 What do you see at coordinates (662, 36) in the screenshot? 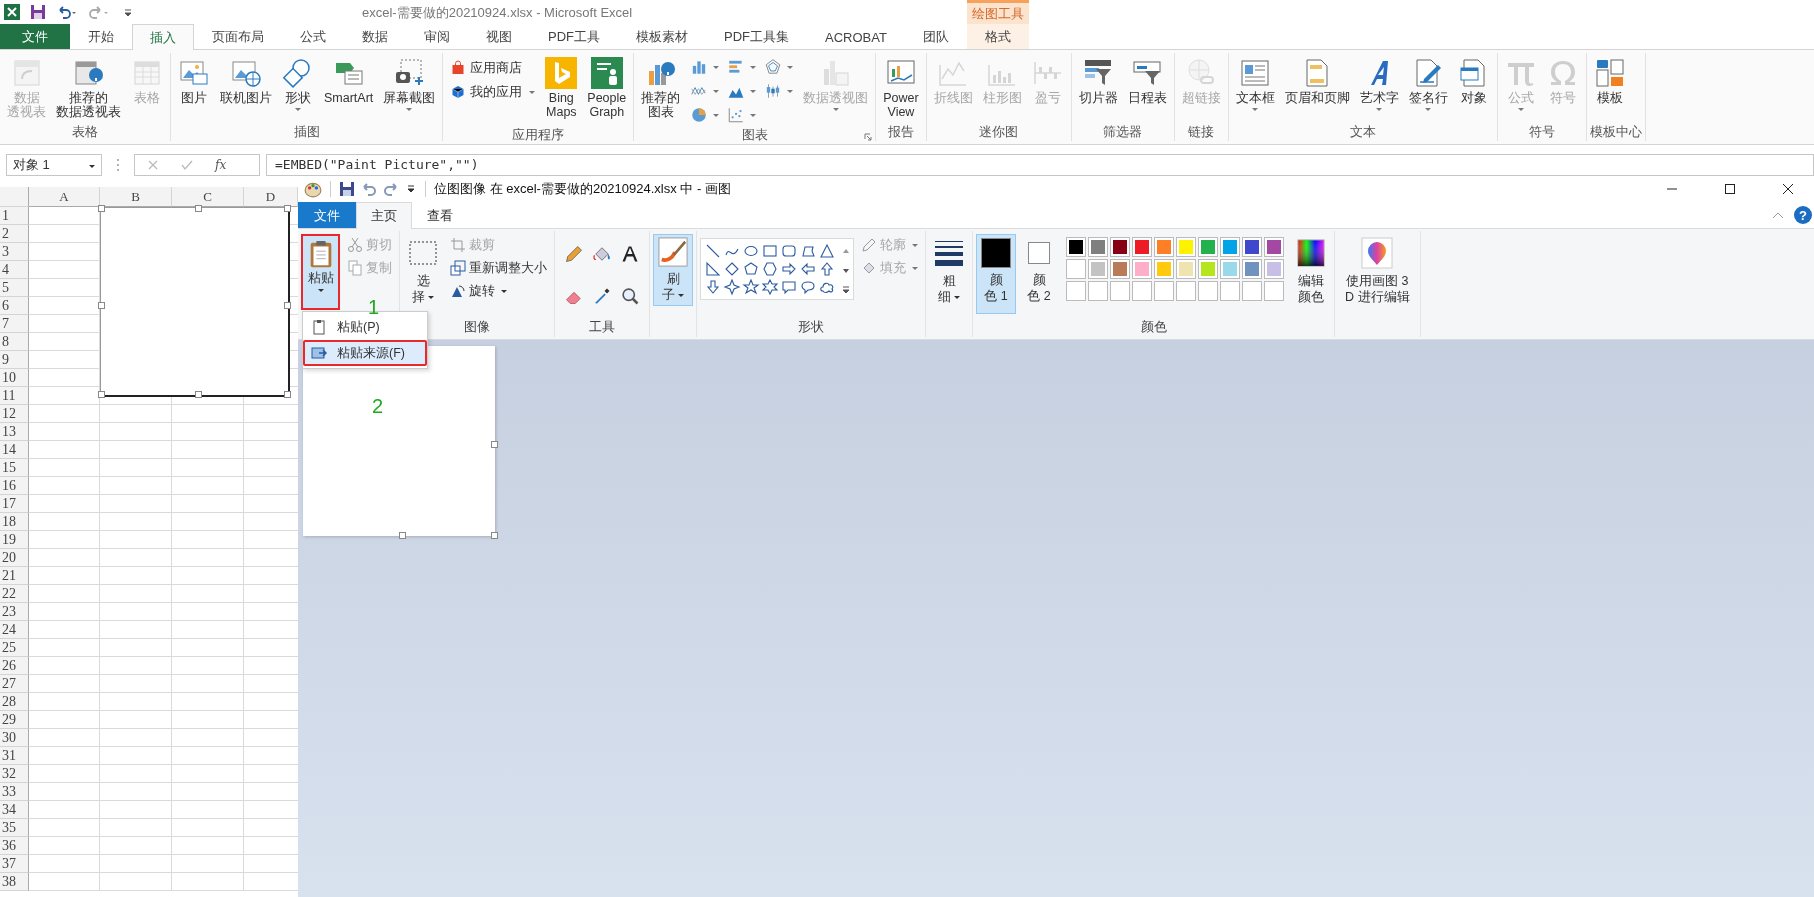
I see `ribbon-tab: 模板素材` at bounding box center [662, 36].